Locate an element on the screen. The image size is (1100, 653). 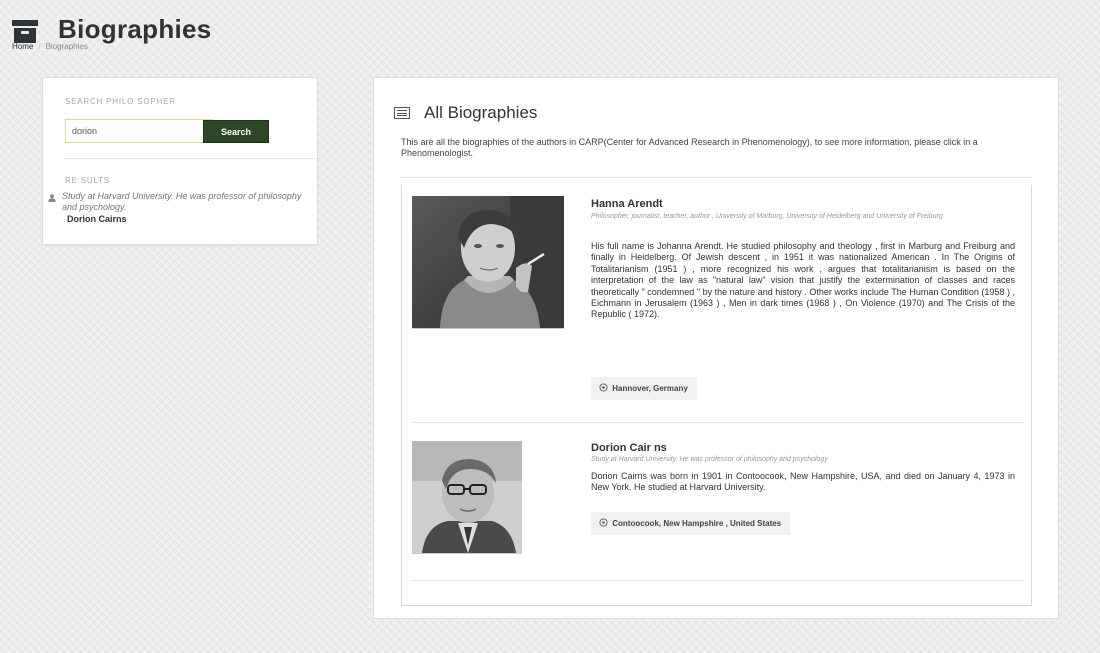
header-divider is located at coordinates (716, 177).